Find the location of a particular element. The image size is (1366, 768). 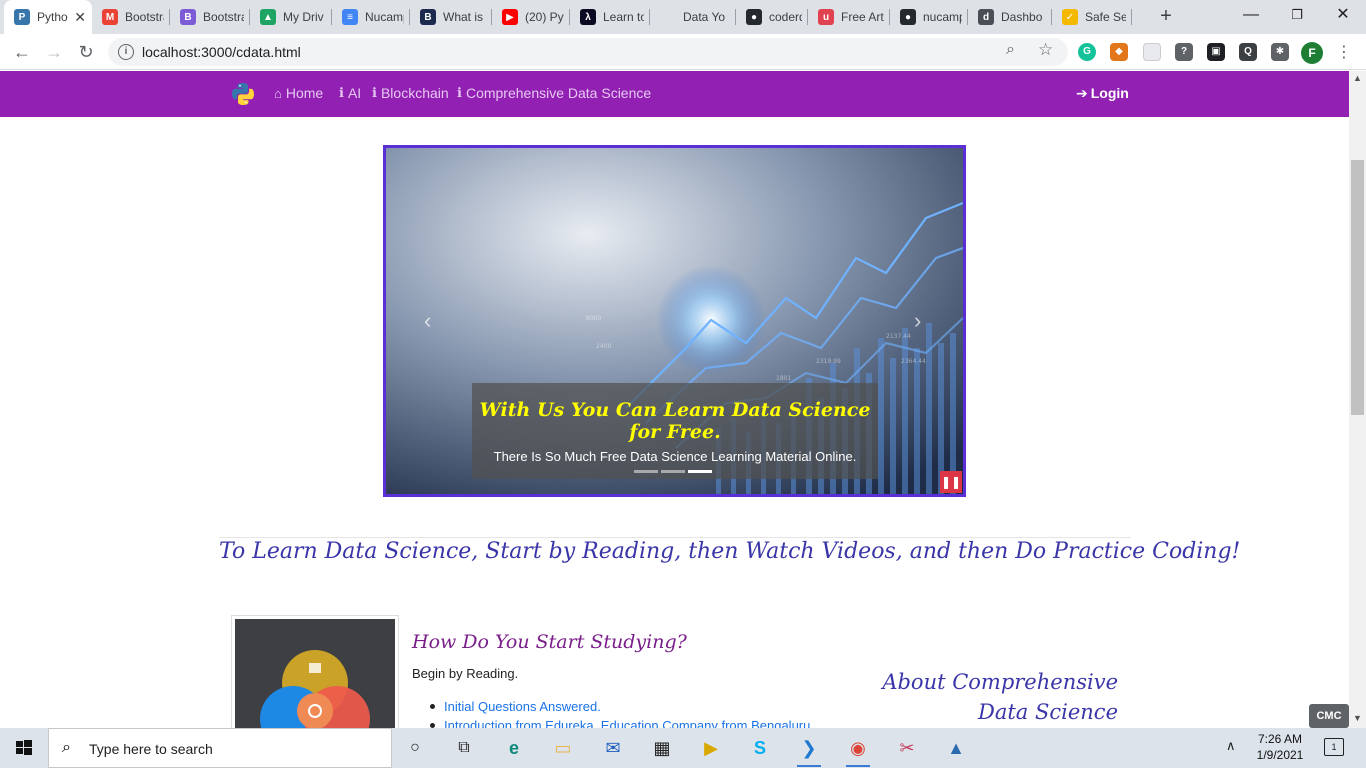

tab-title: My Driv is located at coordinates (303, 17).